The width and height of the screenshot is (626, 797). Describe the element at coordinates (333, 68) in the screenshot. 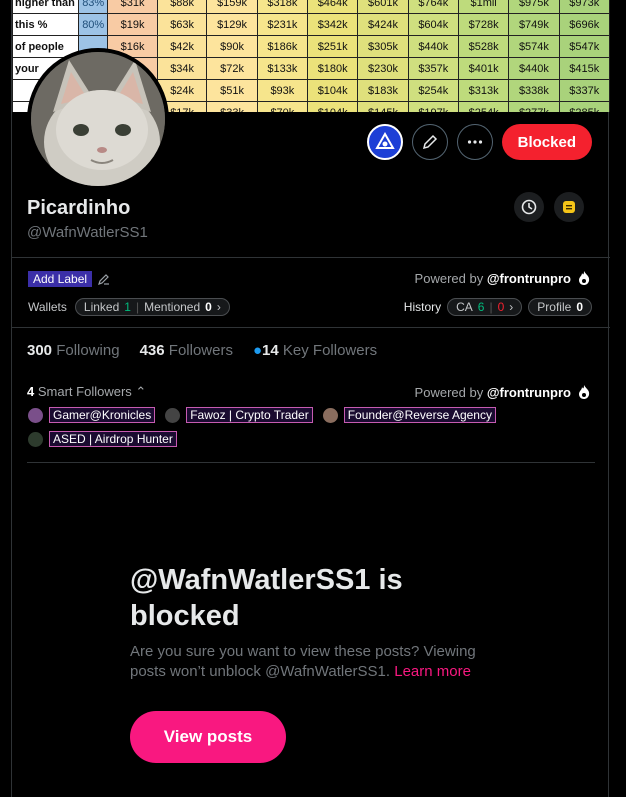

I see `banner-value-cell: $180k` at that location.